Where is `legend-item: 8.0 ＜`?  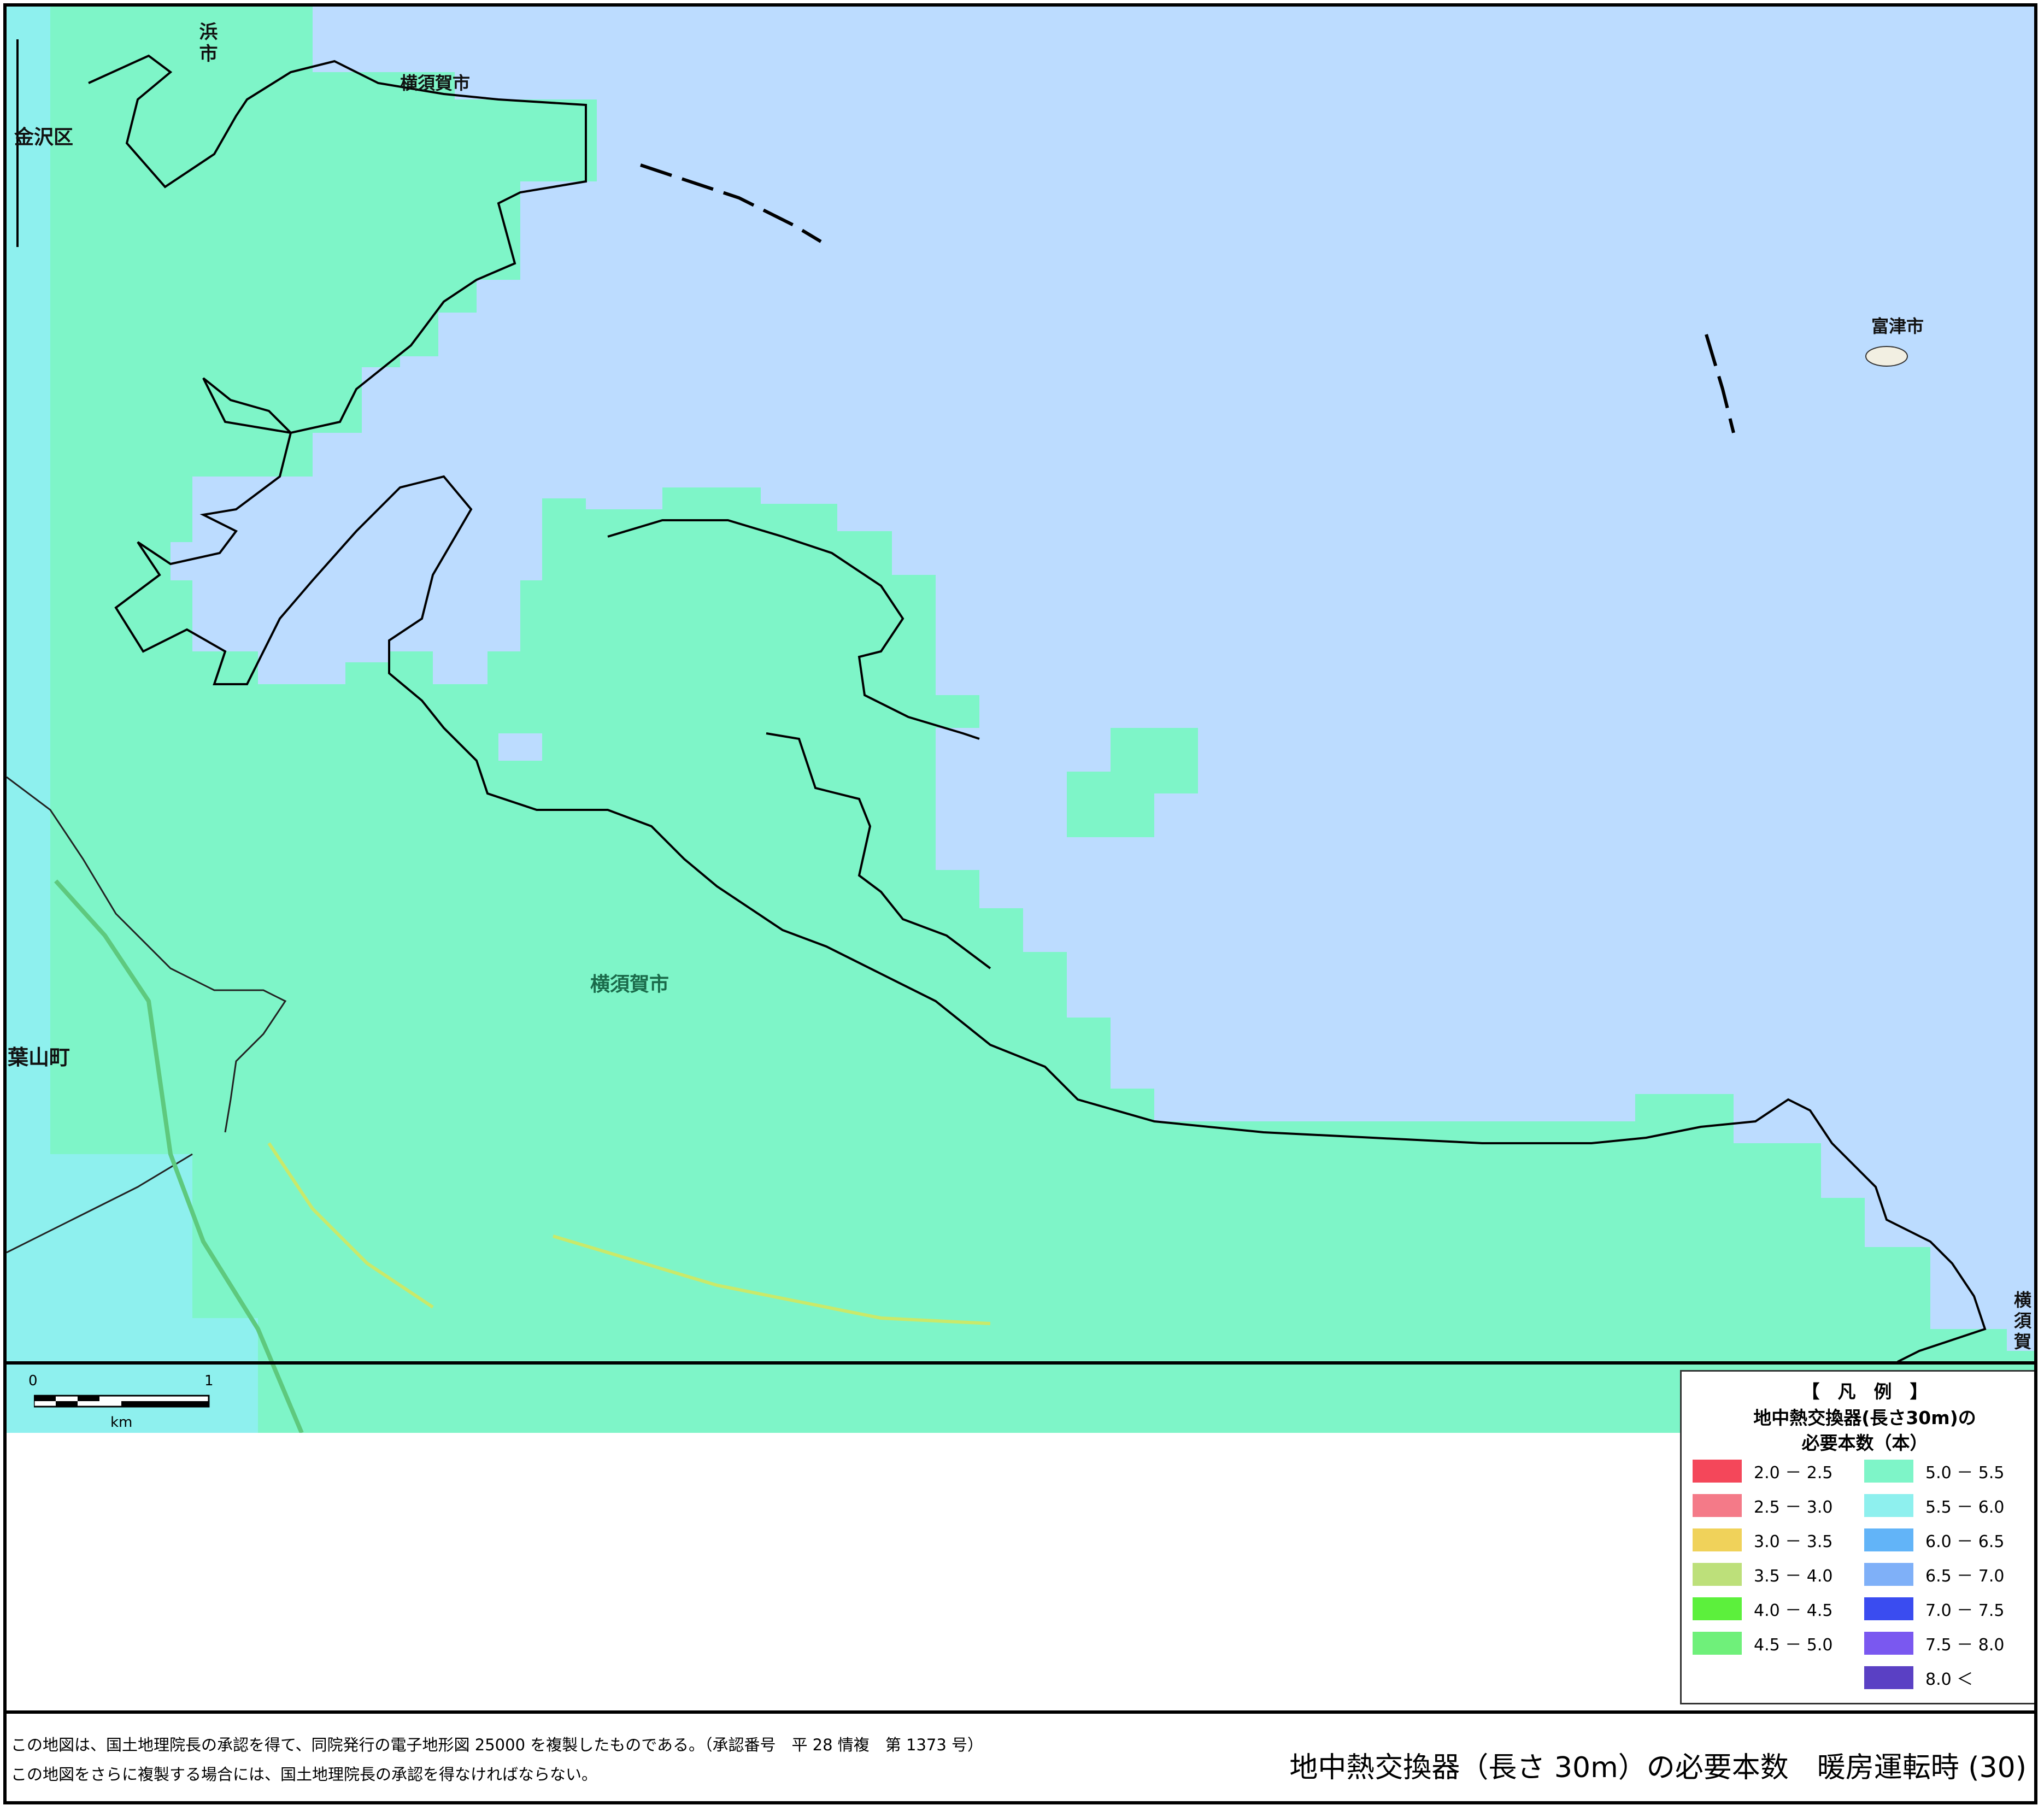
legend-item: 8.0 ＜ is located at coordinates (1918, 1678).